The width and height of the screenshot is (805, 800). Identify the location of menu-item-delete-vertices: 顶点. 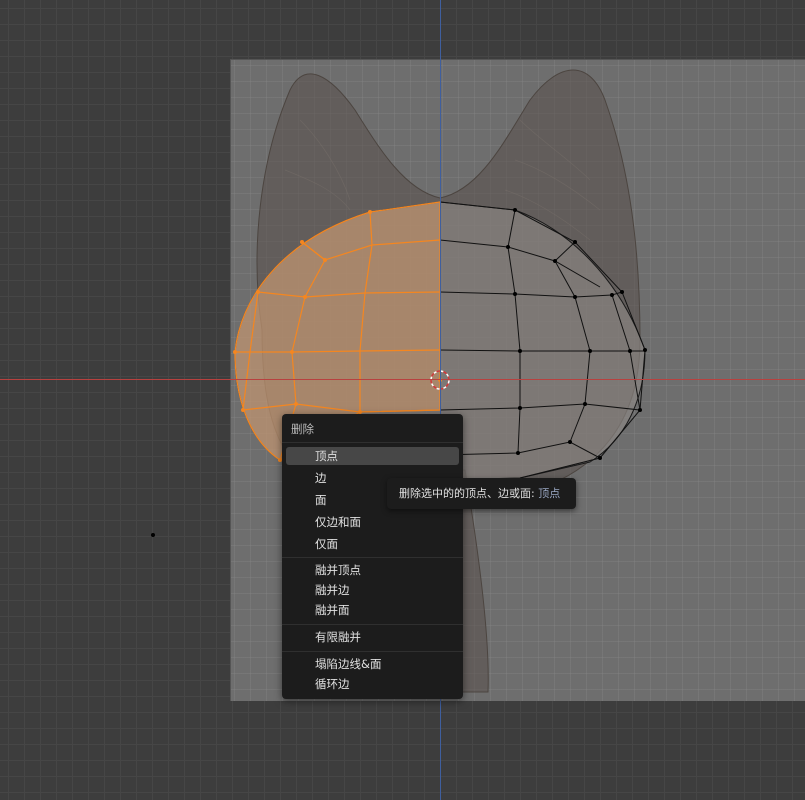
(372, 456).